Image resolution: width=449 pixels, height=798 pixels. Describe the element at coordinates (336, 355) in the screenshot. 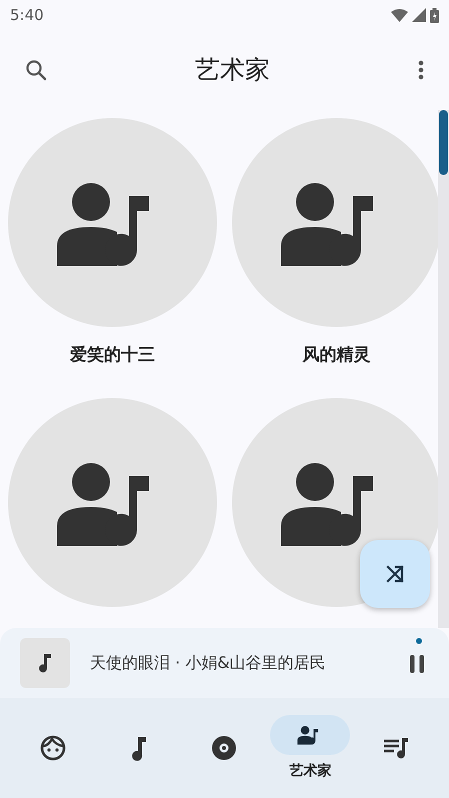

I see `artist-name: 风的精灵` at that location.